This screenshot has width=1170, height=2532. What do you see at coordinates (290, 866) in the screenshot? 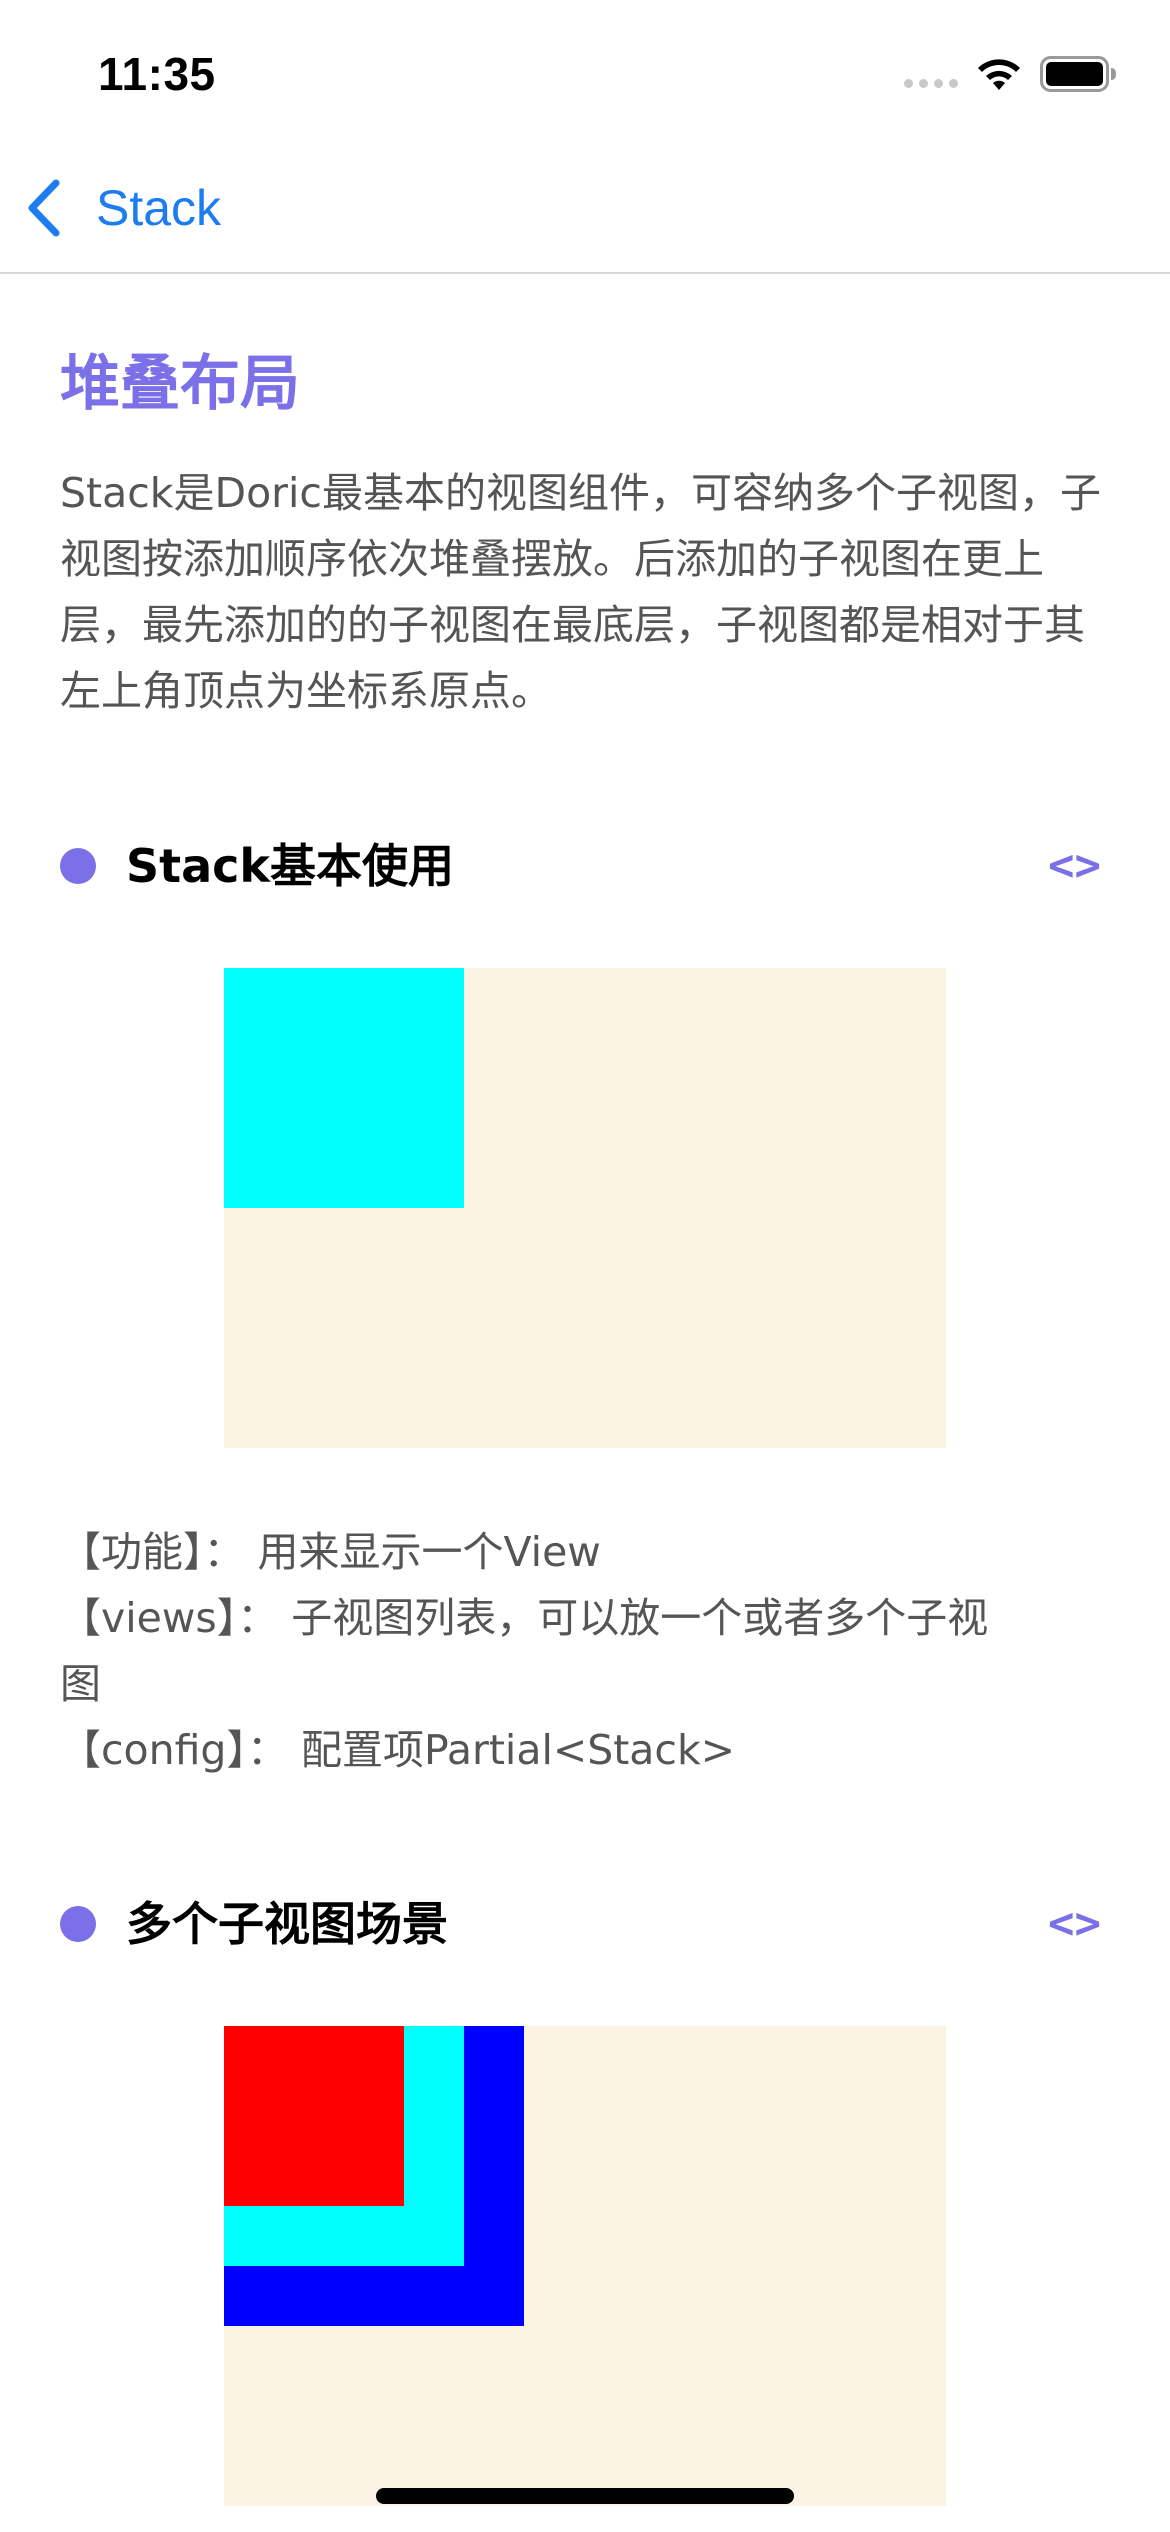
I see `section-title-basic: Stack基本使用` at bounding box center [290, 866].